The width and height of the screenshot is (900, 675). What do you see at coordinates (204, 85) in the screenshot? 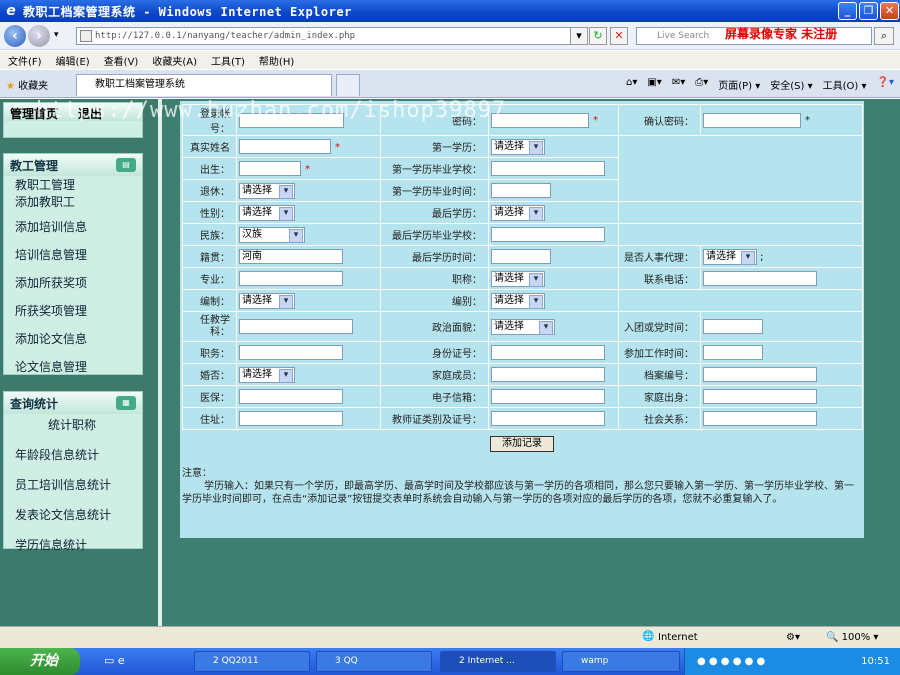
I see `tab-active: 教职工档案管理系统` at bounding box center [204, 85].